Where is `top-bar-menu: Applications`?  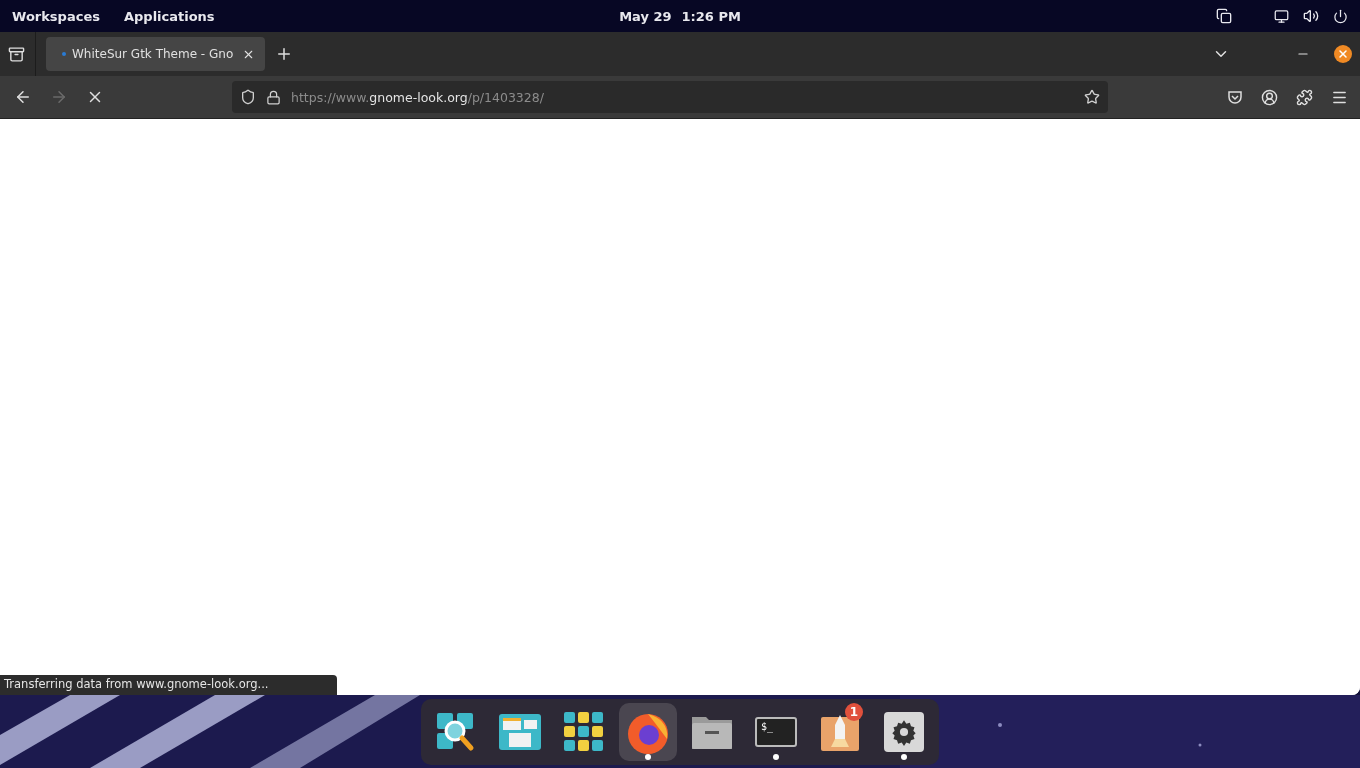
top-bar-menu: Applications is located at coordinates (169, 16).